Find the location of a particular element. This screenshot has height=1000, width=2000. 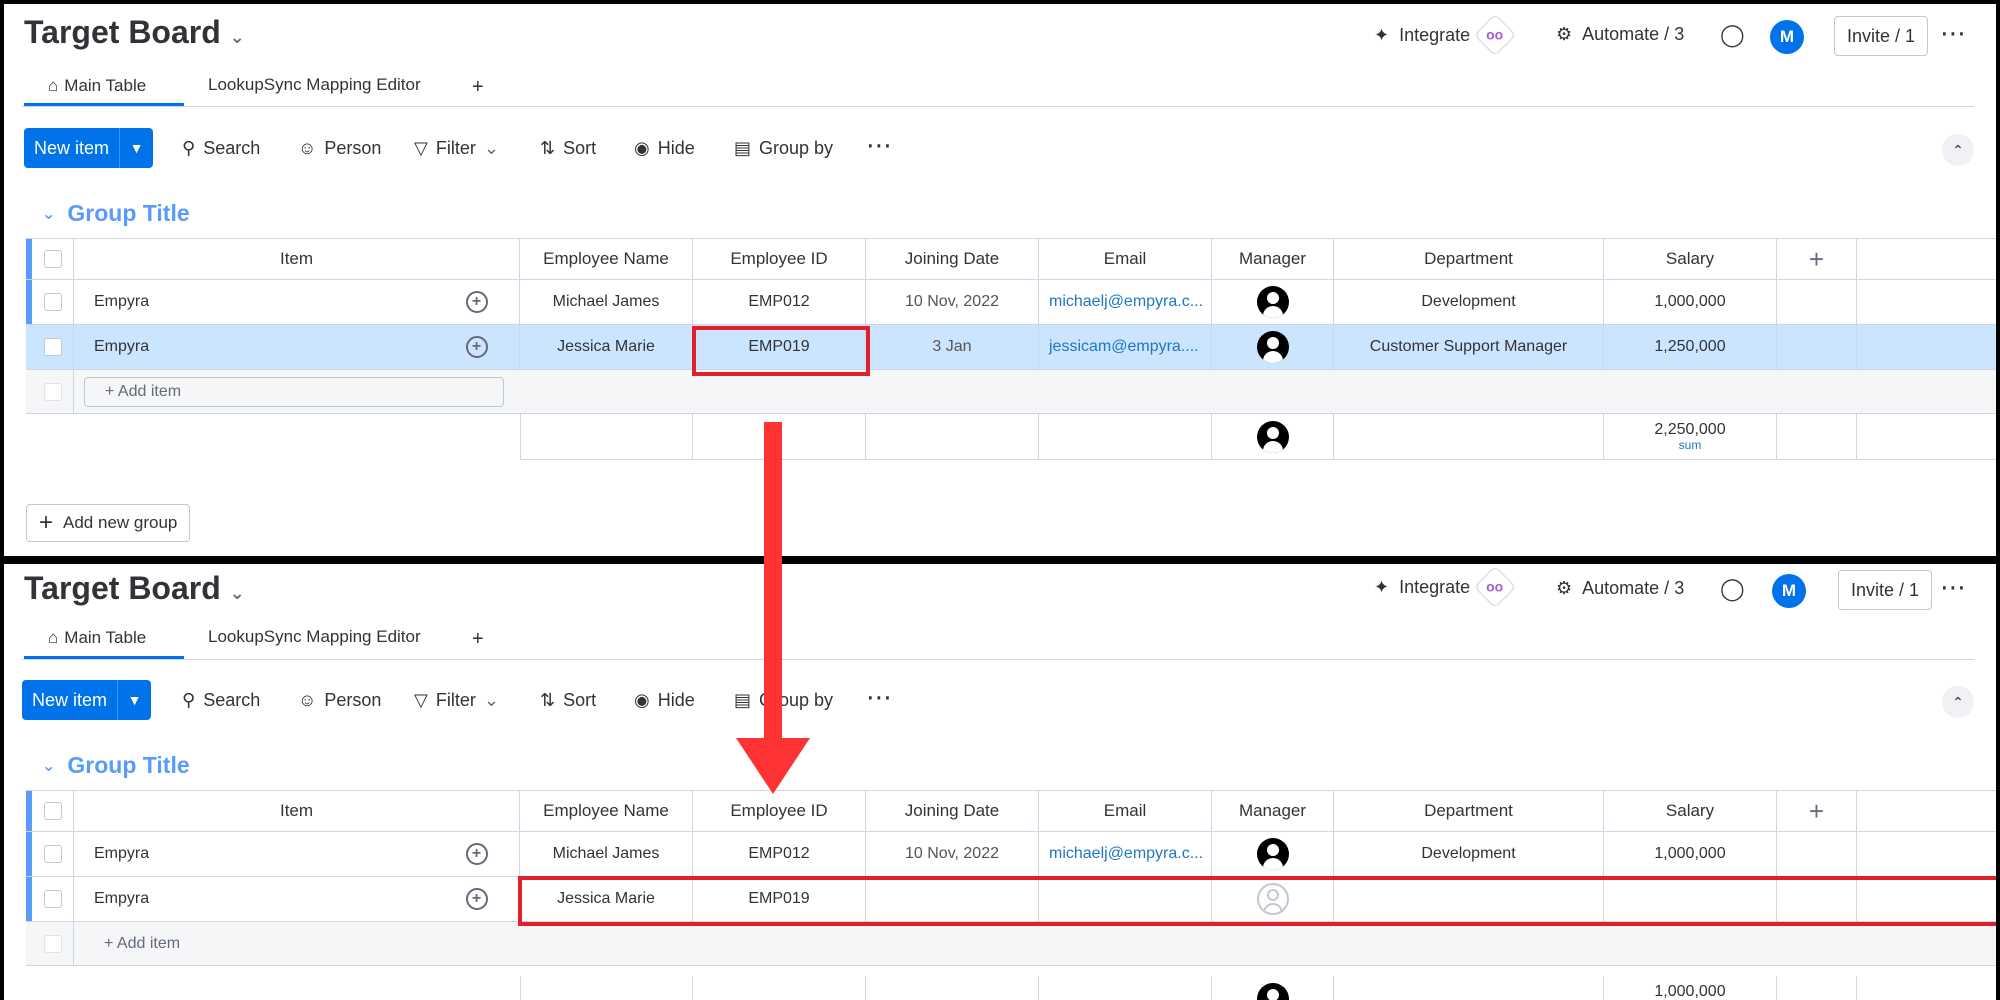

joining-date-cell: 3 Jan is located at coordinates (952, 347).